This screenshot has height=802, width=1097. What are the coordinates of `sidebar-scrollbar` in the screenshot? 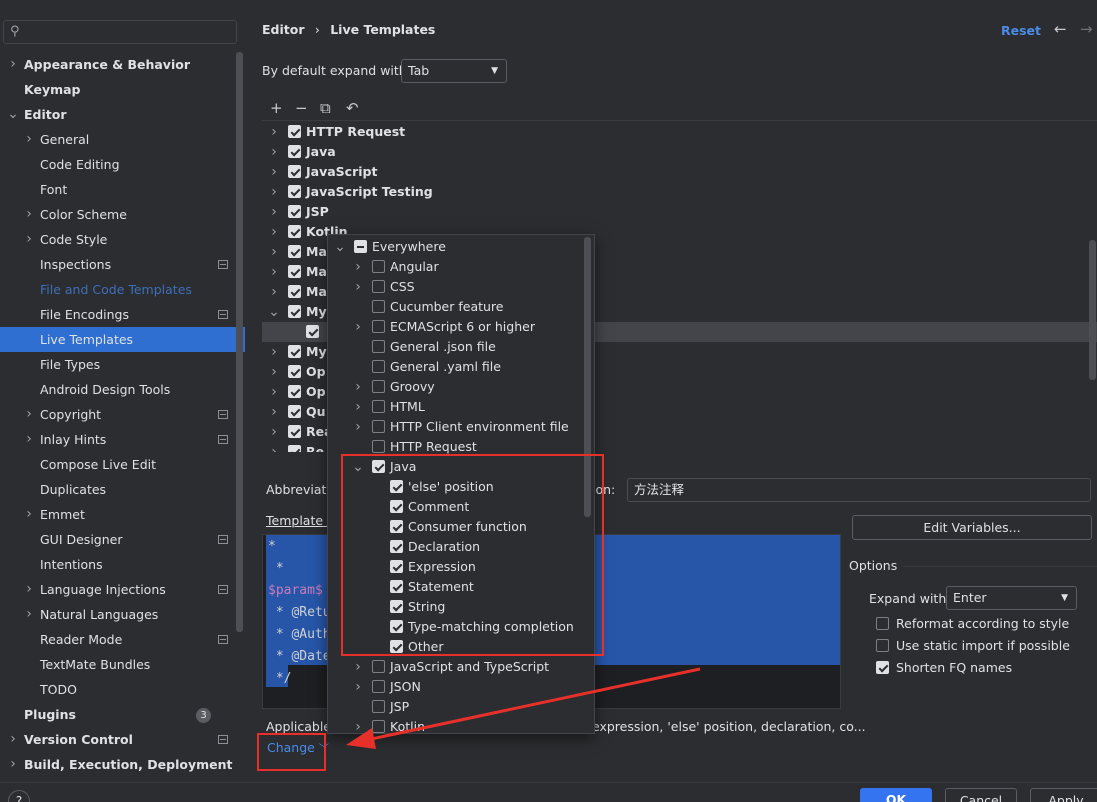 It's located at (239, 342).